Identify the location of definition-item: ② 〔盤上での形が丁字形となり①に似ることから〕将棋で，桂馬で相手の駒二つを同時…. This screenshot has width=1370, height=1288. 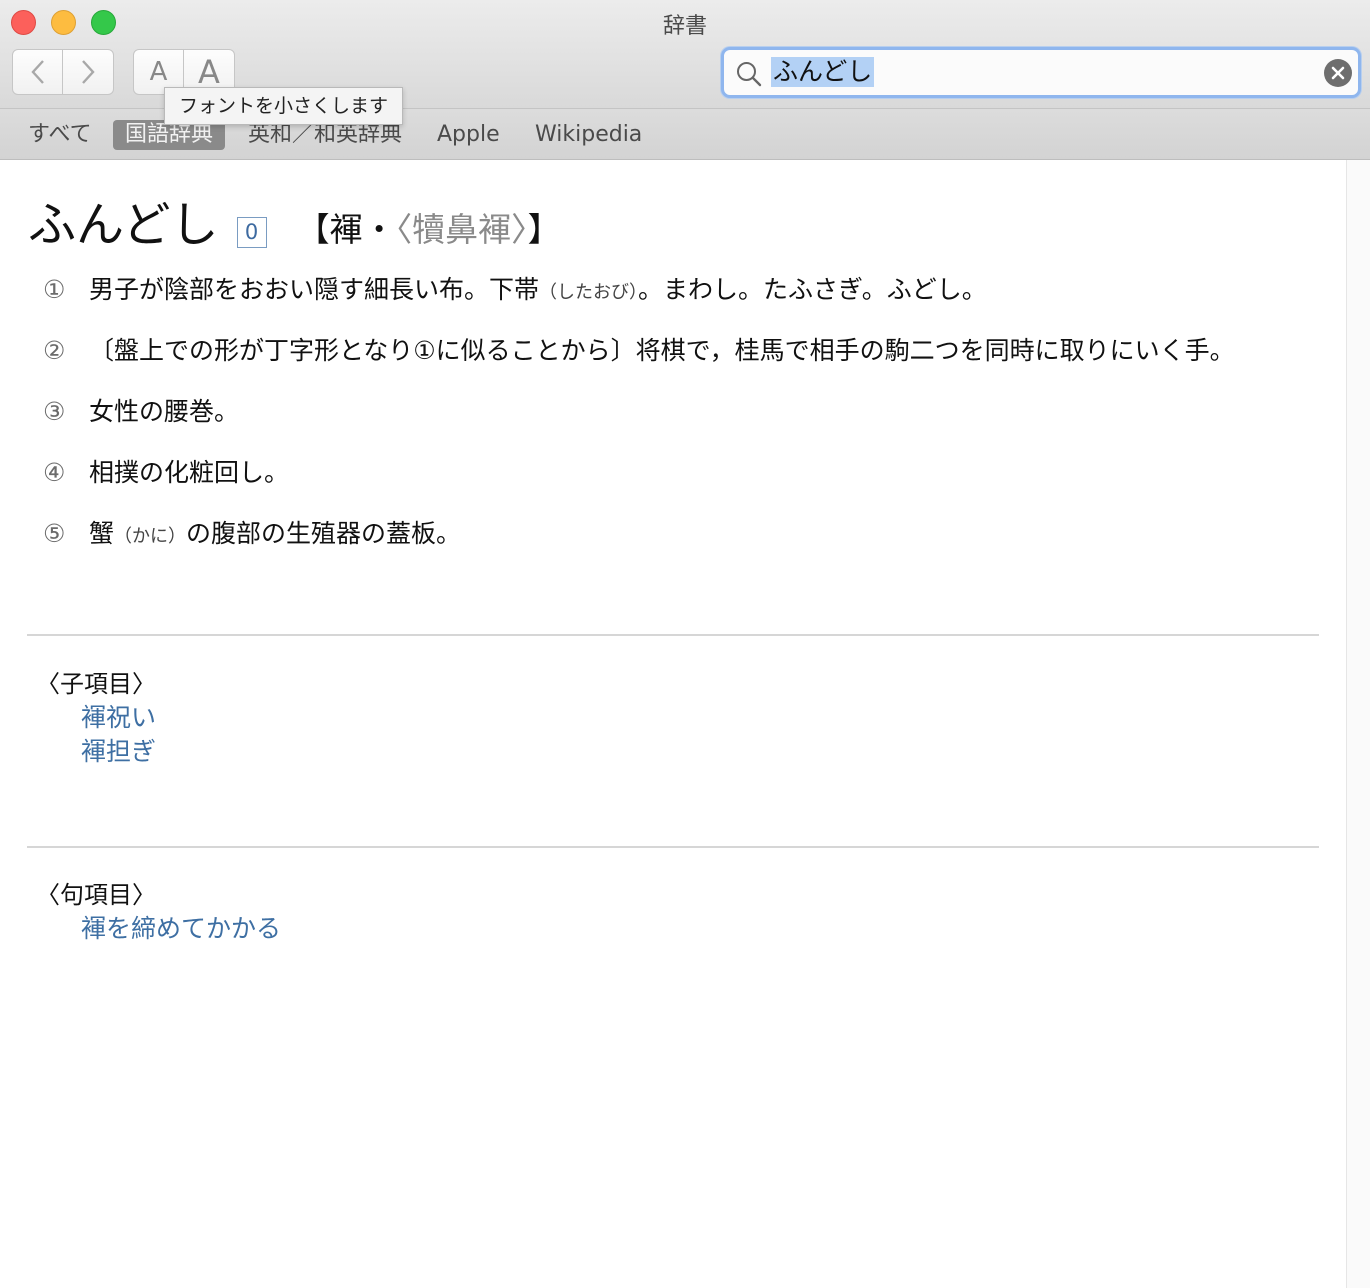
(639, 361).